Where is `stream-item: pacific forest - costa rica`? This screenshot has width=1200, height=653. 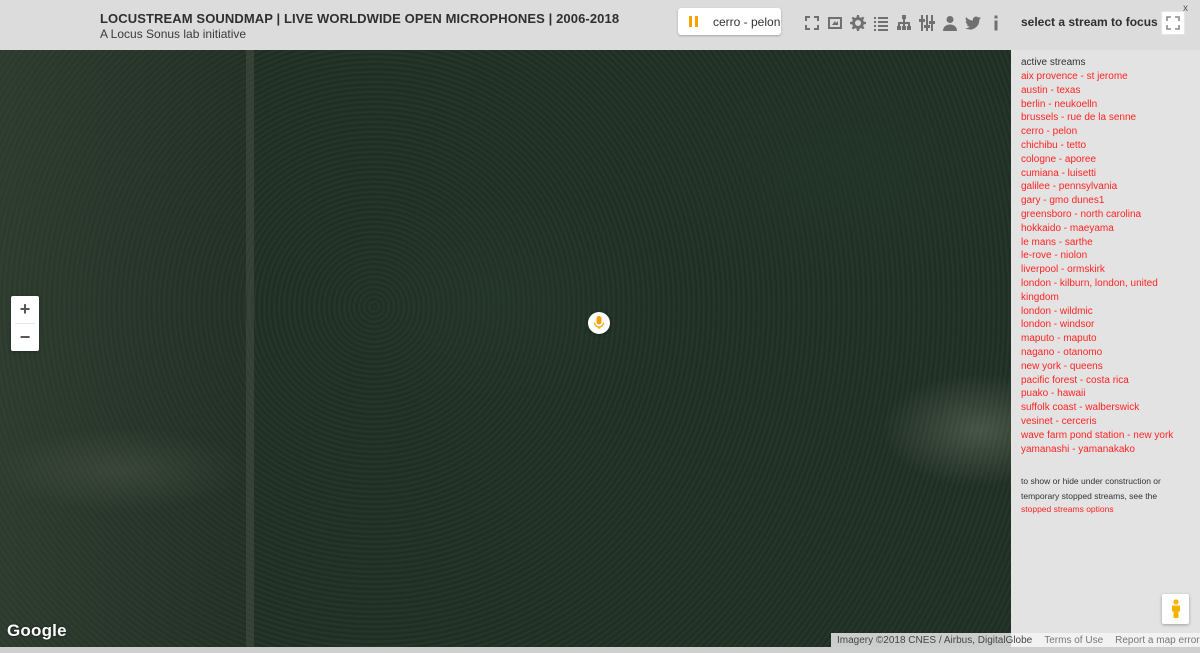
stream-item: pacific forest - costa rica is located at coordinates (1106, 381).